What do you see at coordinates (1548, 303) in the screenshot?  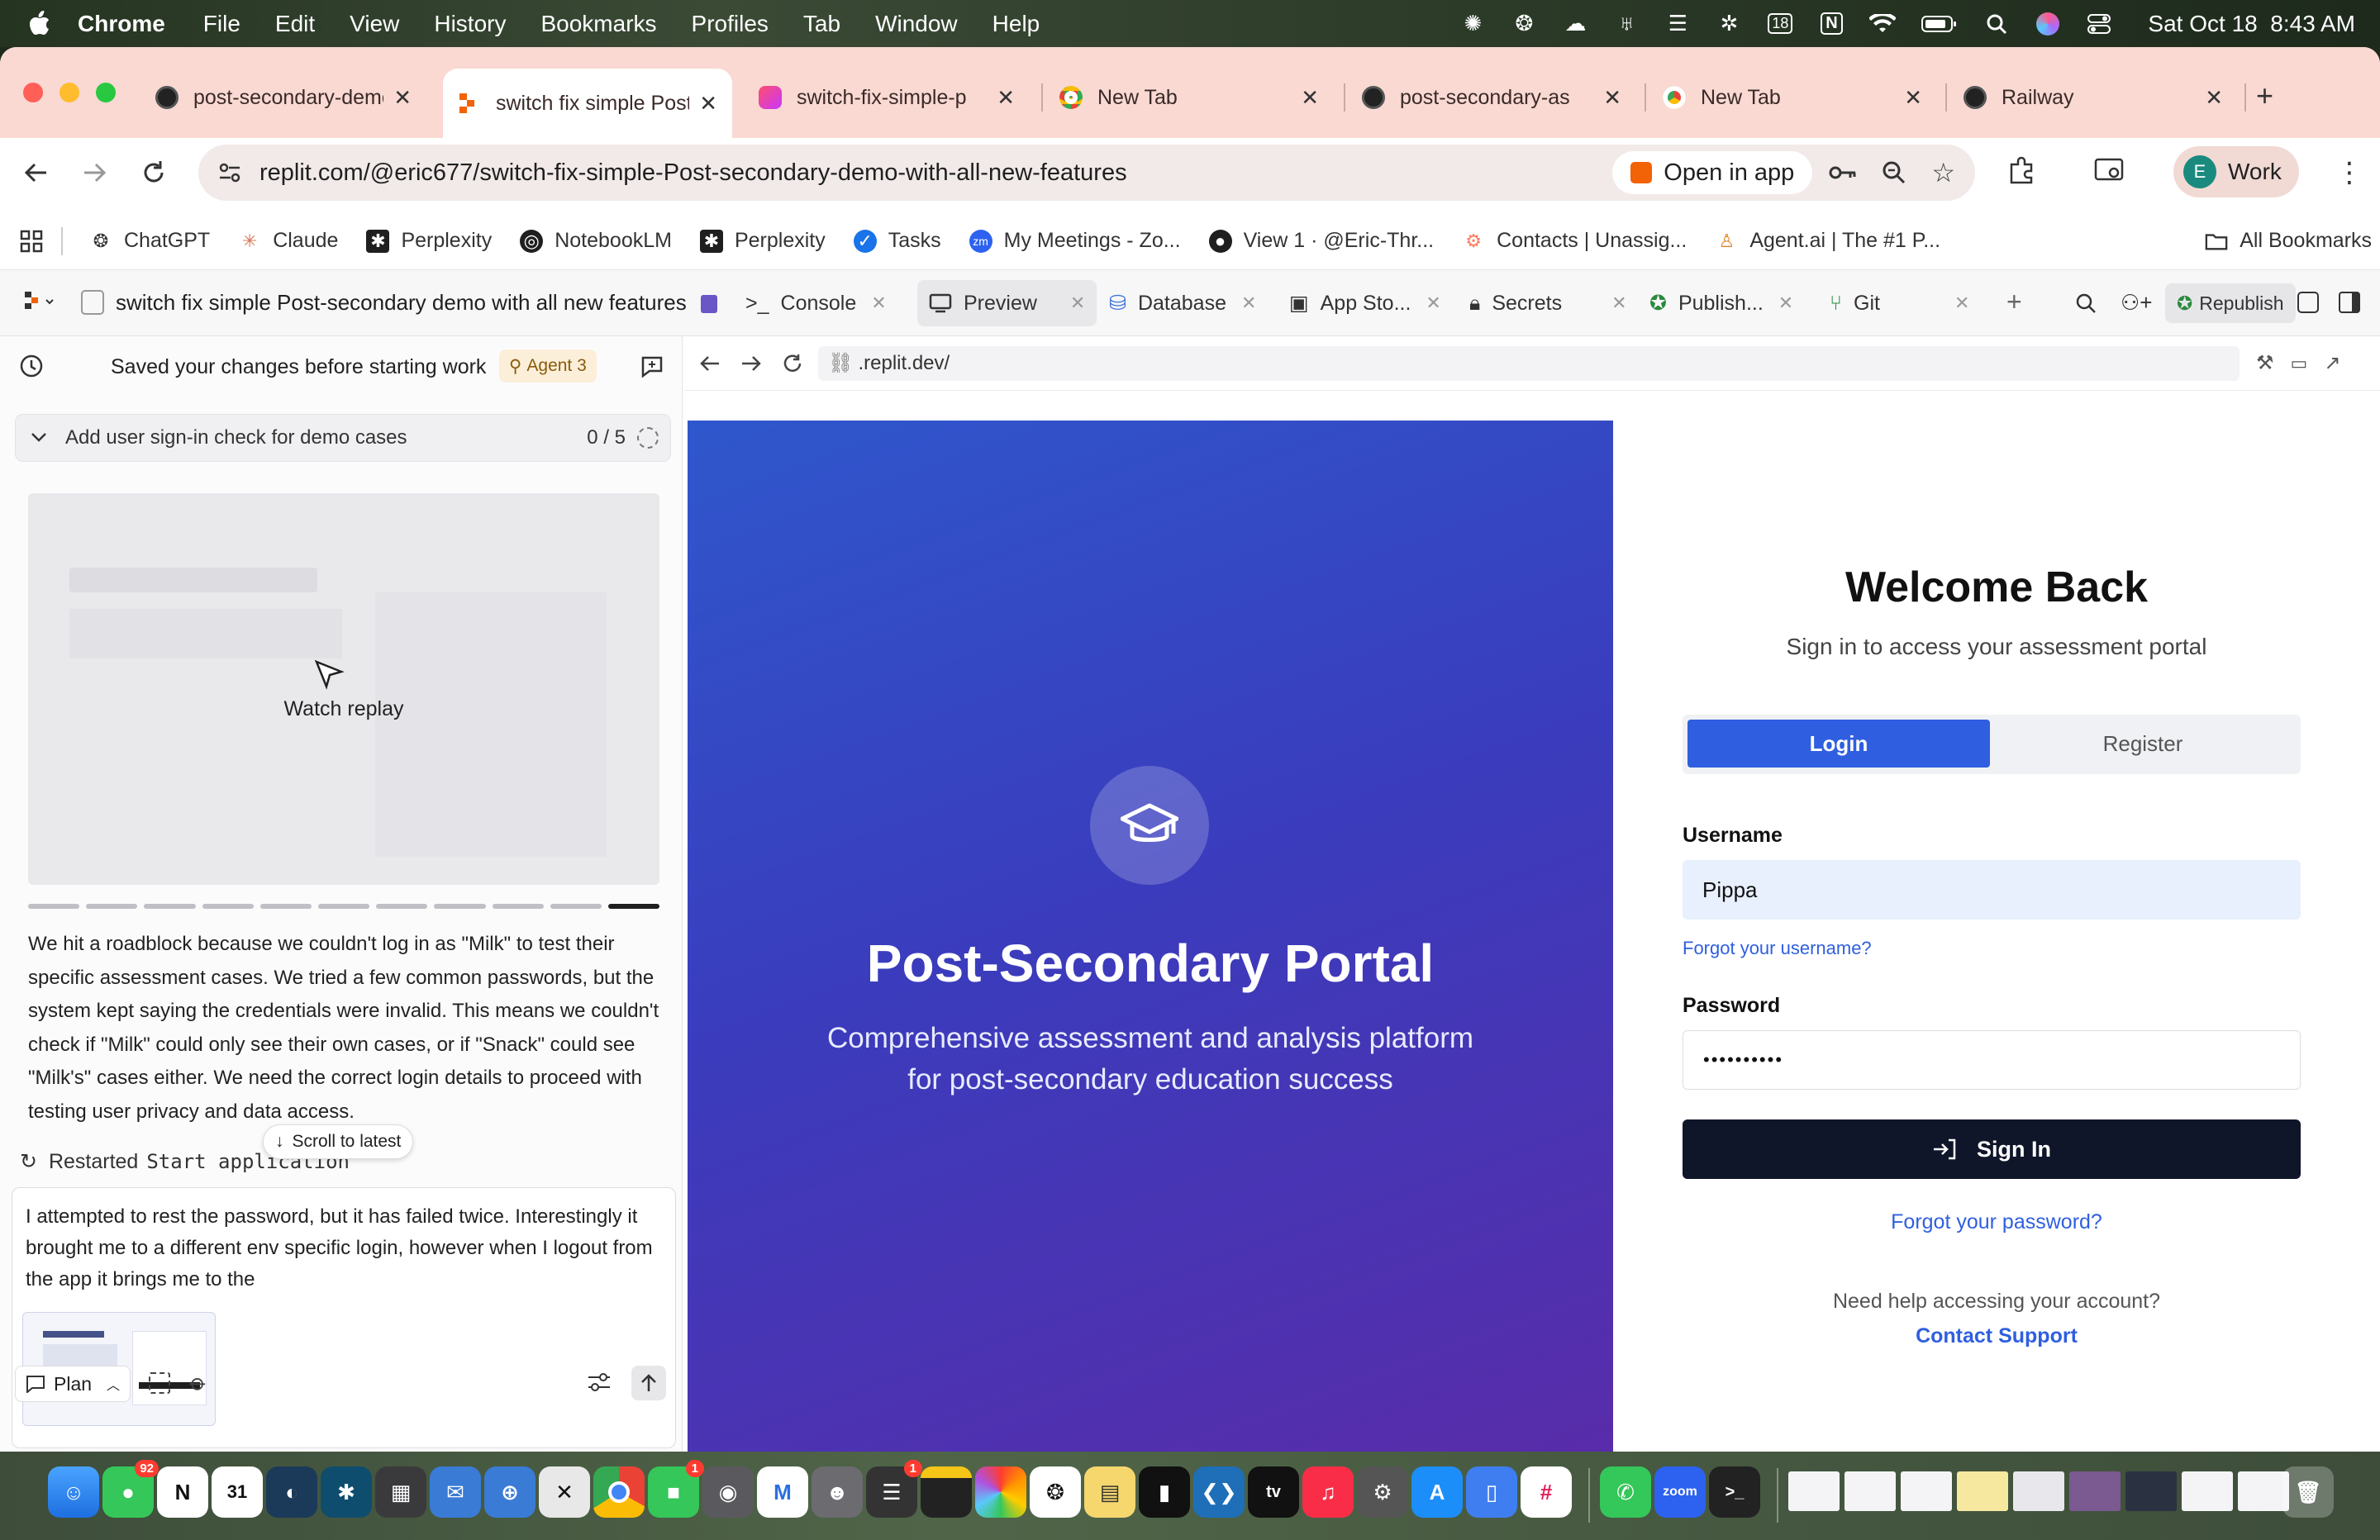 I see `tab-secrets: 🔒︎ Secrets ✕` at bounding box center [1548, 303].